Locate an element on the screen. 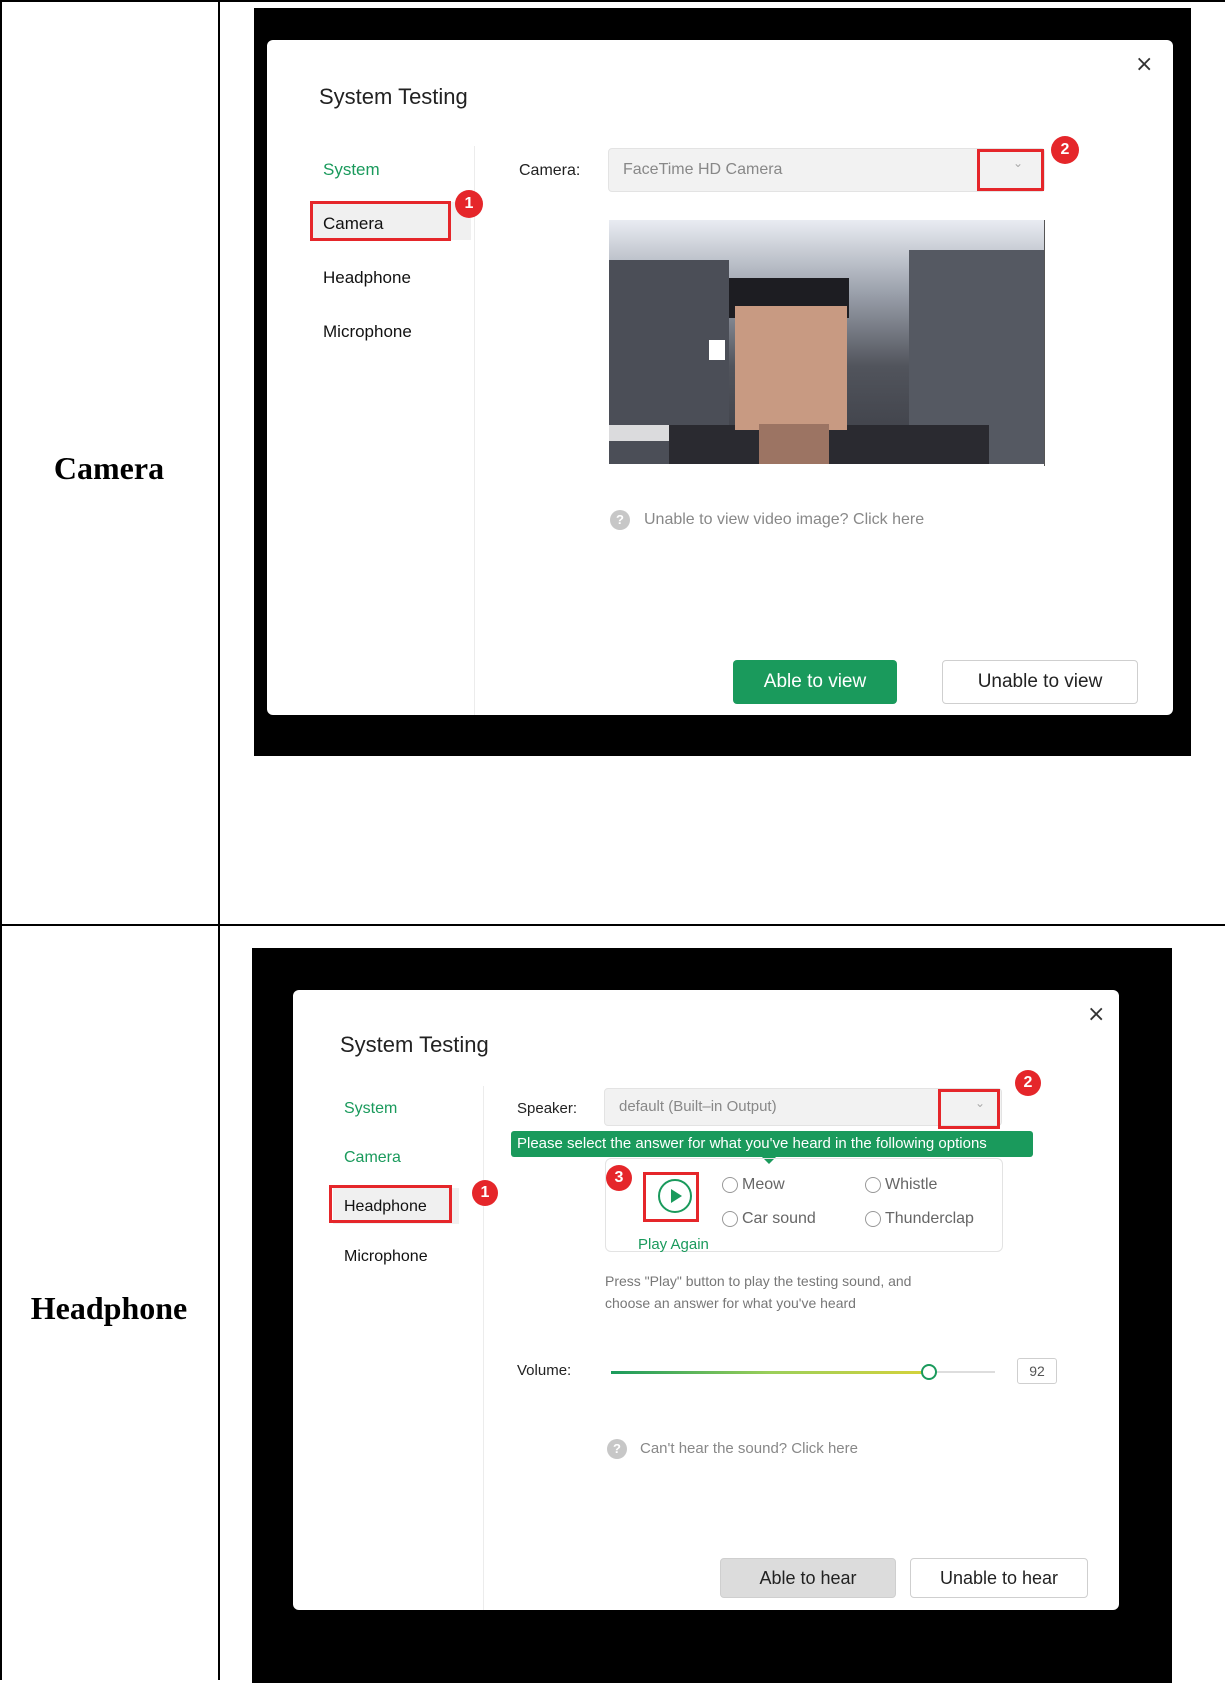 The image size is (1225, 1683). annotation-box-play is located at coordinates (671, 1197).